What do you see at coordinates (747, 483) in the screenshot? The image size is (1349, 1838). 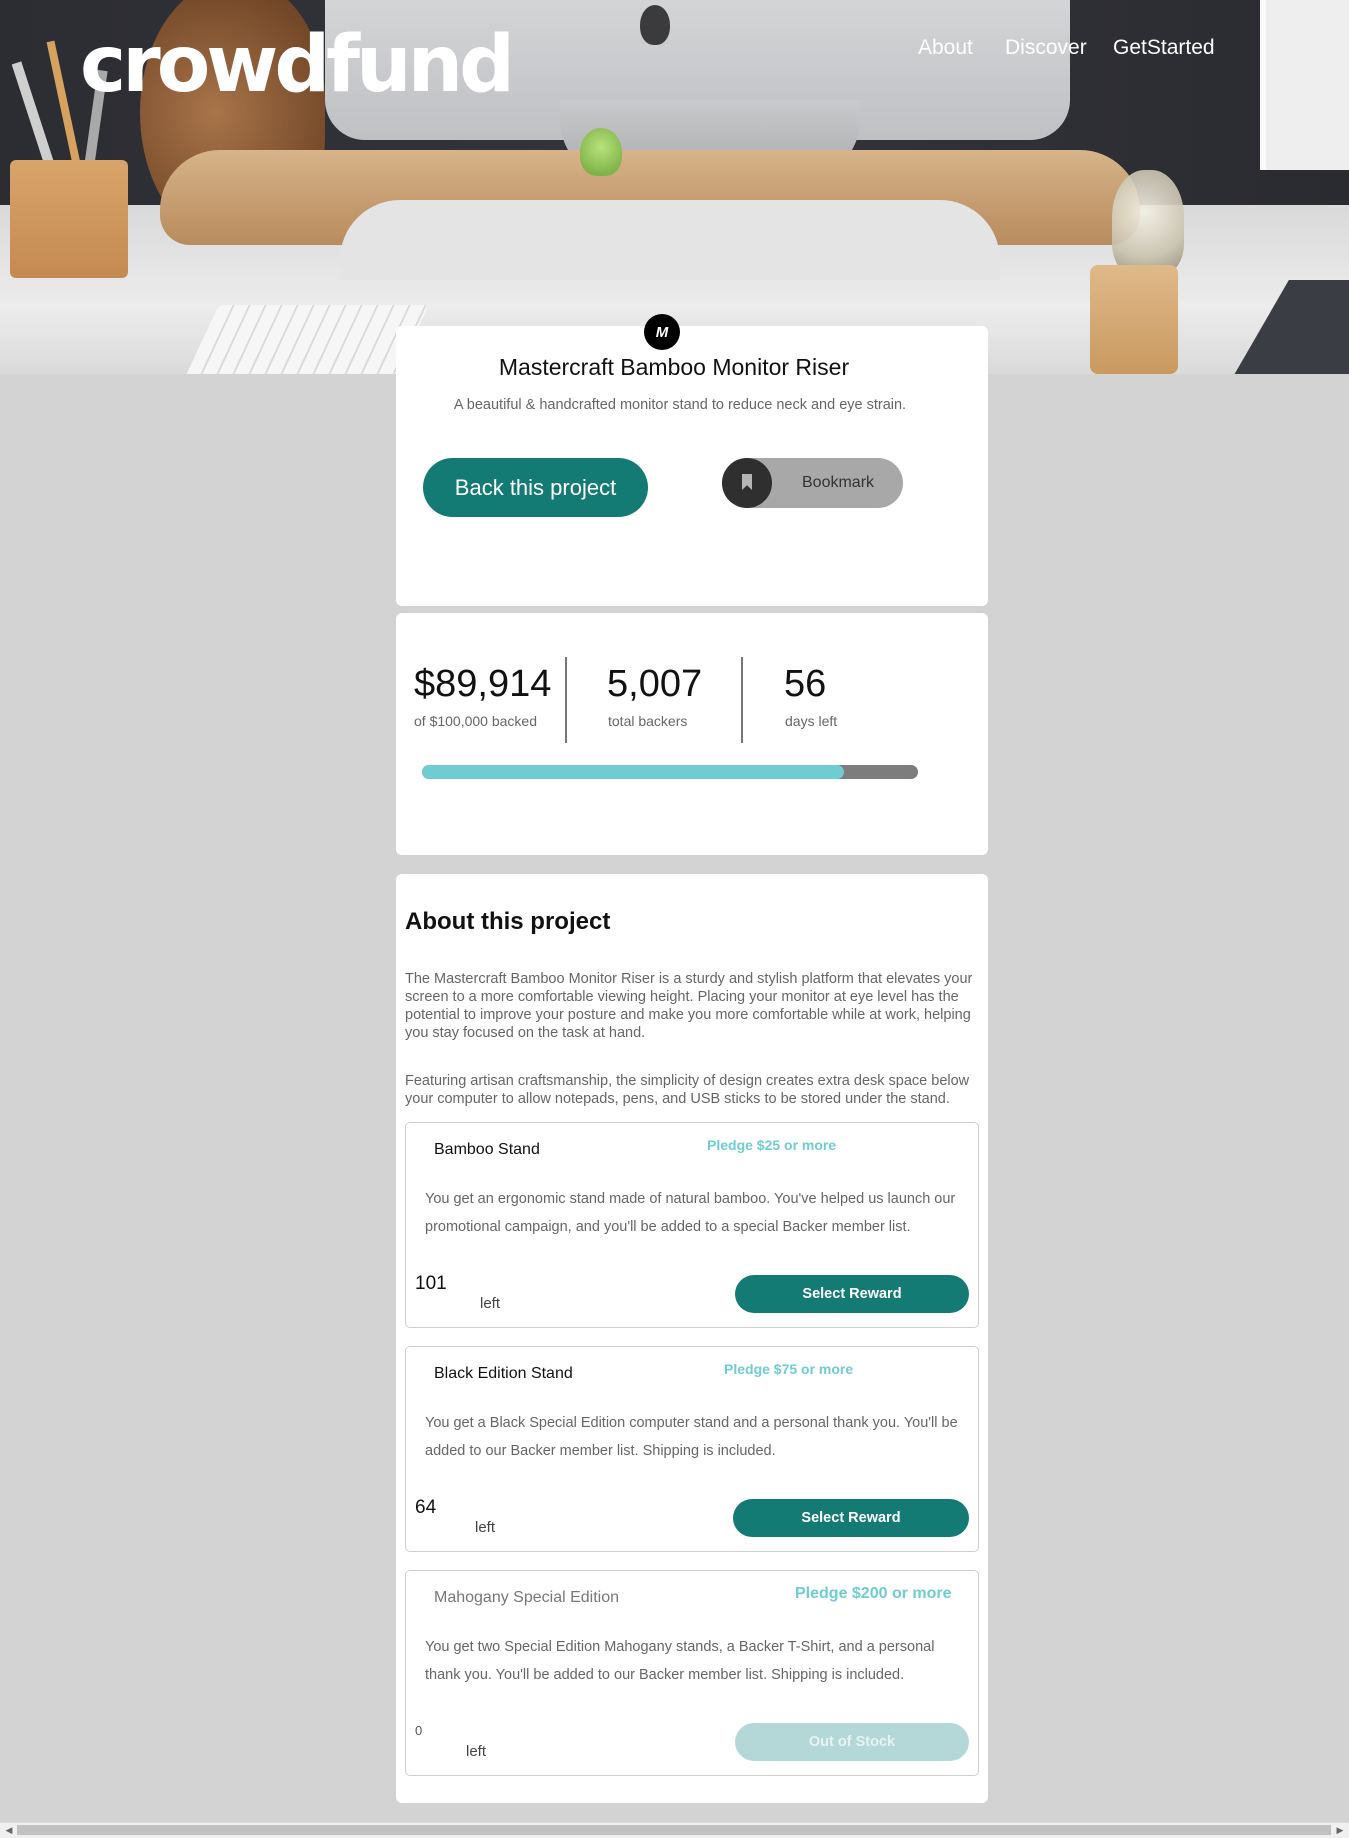 I see `bookmark-icon` at bounding box center [747, 483].